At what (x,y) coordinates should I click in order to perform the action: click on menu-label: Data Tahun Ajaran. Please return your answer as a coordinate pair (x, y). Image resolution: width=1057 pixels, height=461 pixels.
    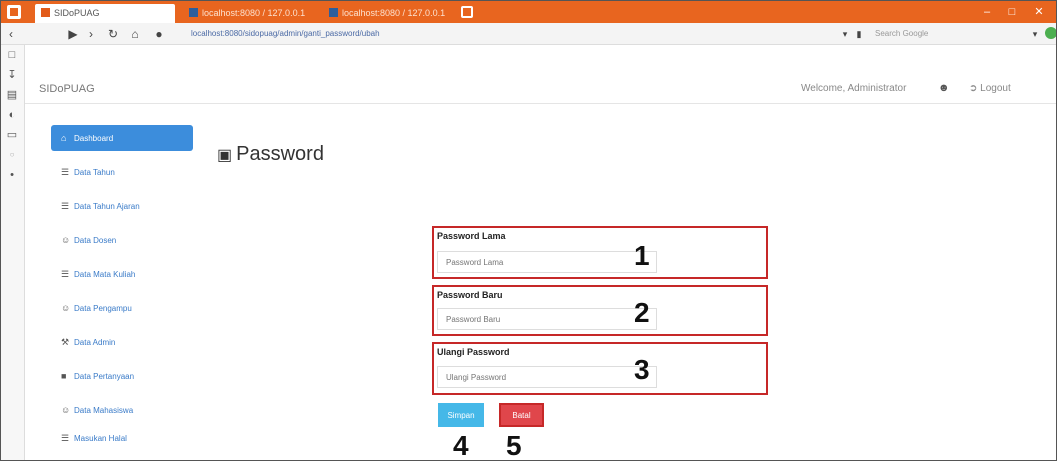
    Looking at the image, I should click on (107, 206).